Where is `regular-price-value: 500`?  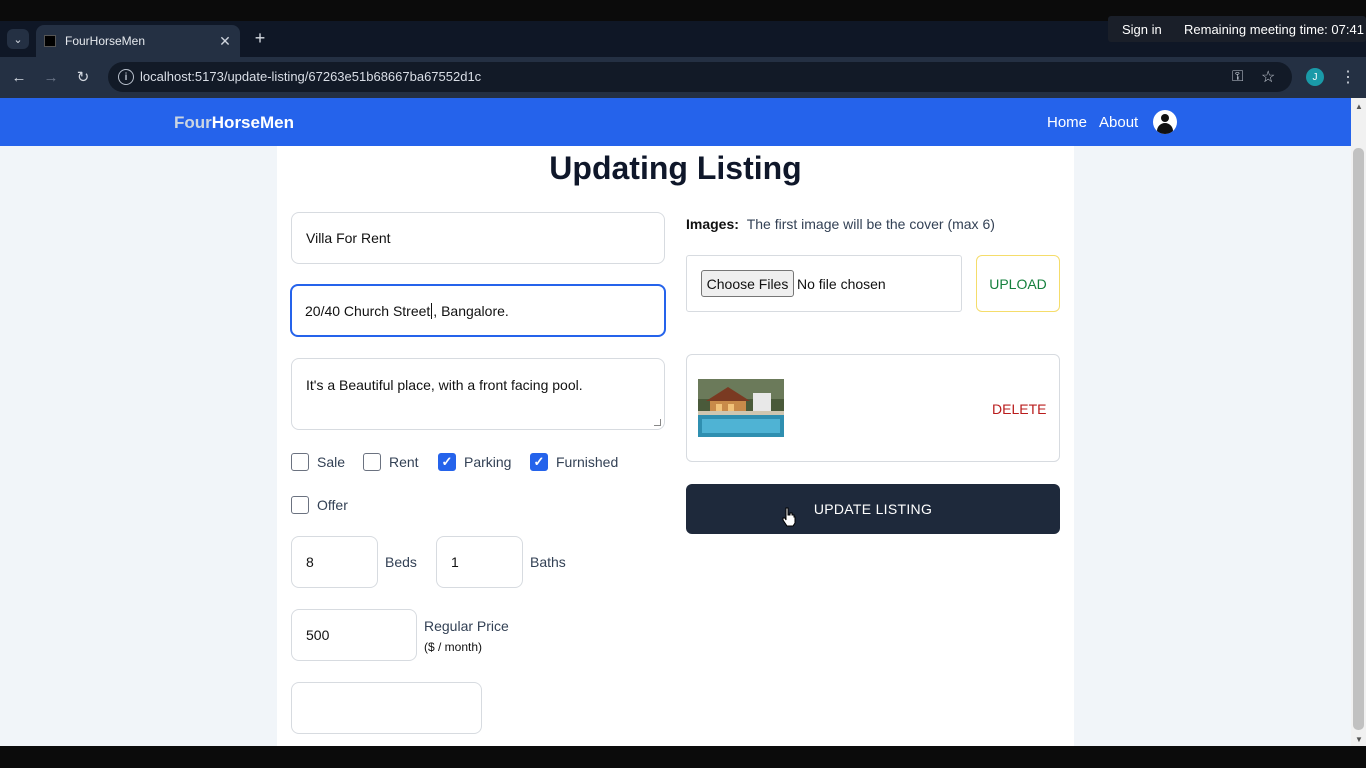
regular-price-value: 500 is located at coordinates (318, 635).